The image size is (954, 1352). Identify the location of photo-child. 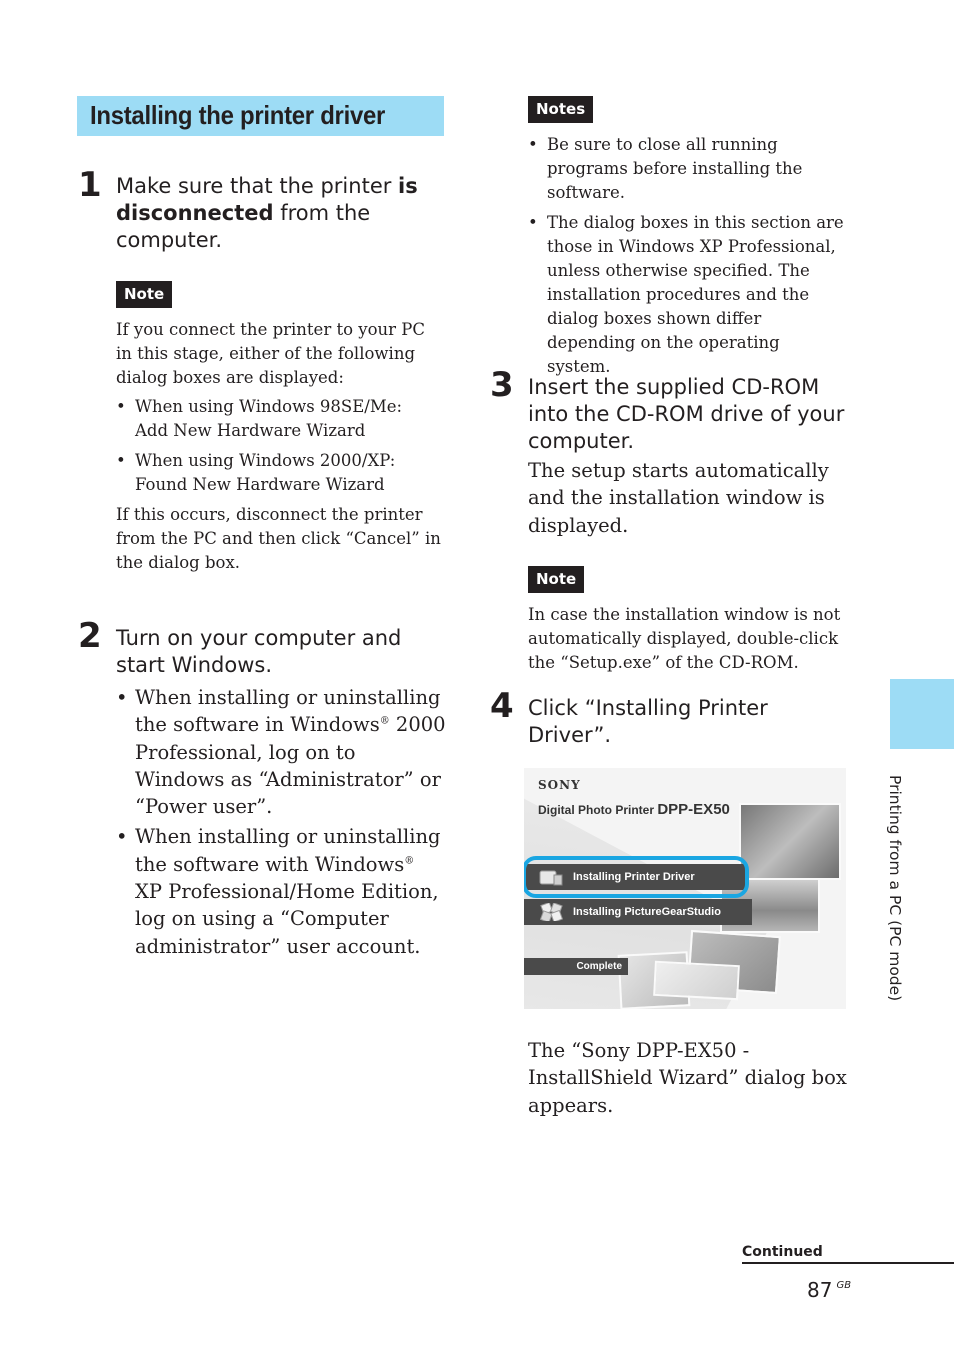
(790, 841).